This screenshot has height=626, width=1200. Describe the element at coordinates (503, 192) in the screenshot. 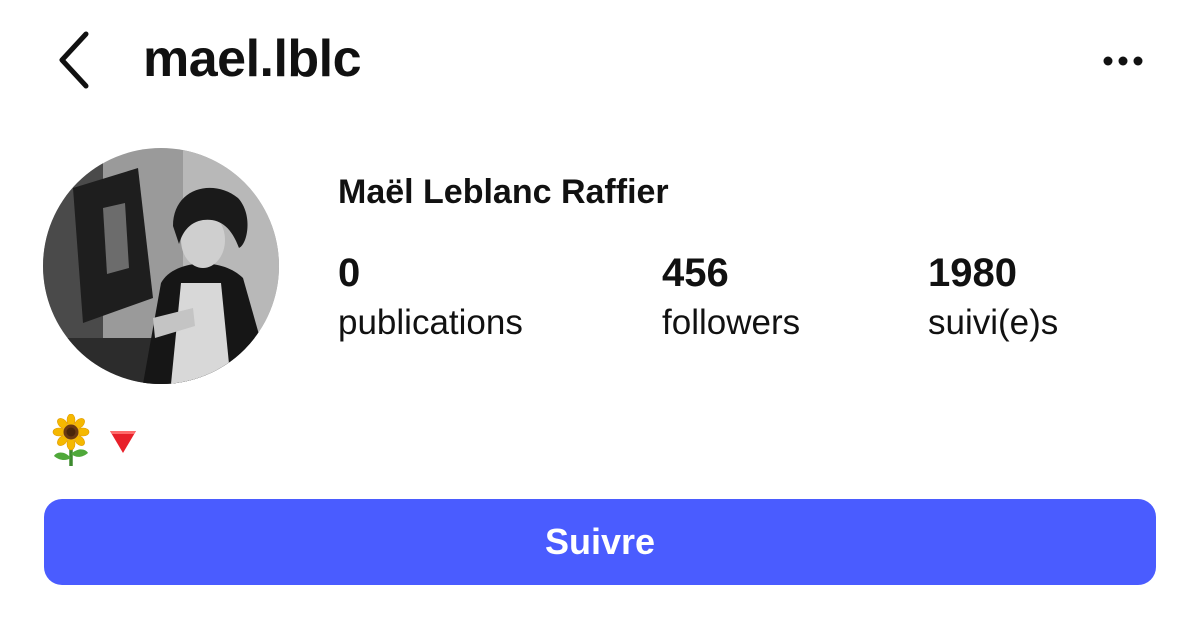

I see `profile-display-name: Maël Leblanc Raffier` at that location.